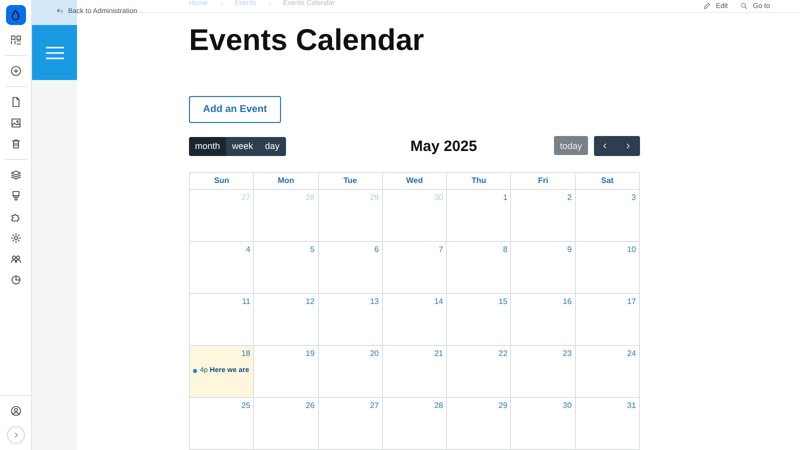 The image size is (800, 450). I want to click on day-number: 21, so click(439, 353).